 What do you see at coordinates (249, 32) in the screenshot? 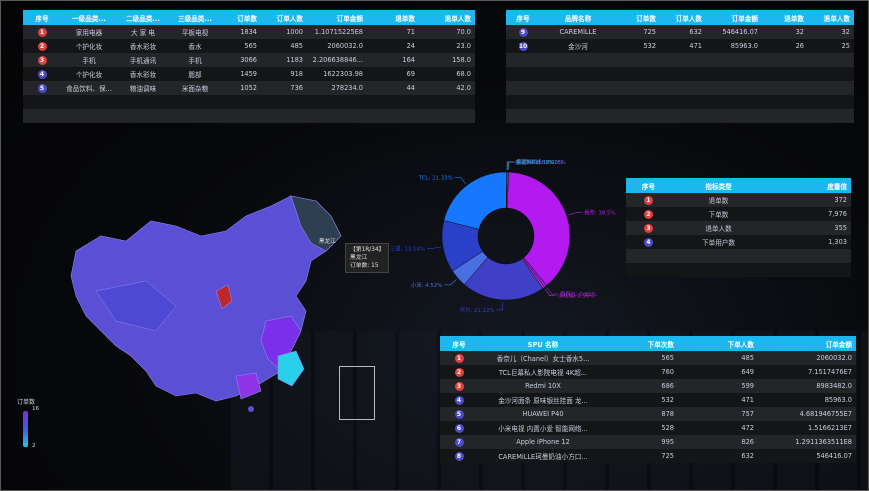
I see `table-row: 1 家用电器大 家 电平板电视 1834 1000 1.10715225E8 71 70.0` at bounding box center [249, 32].